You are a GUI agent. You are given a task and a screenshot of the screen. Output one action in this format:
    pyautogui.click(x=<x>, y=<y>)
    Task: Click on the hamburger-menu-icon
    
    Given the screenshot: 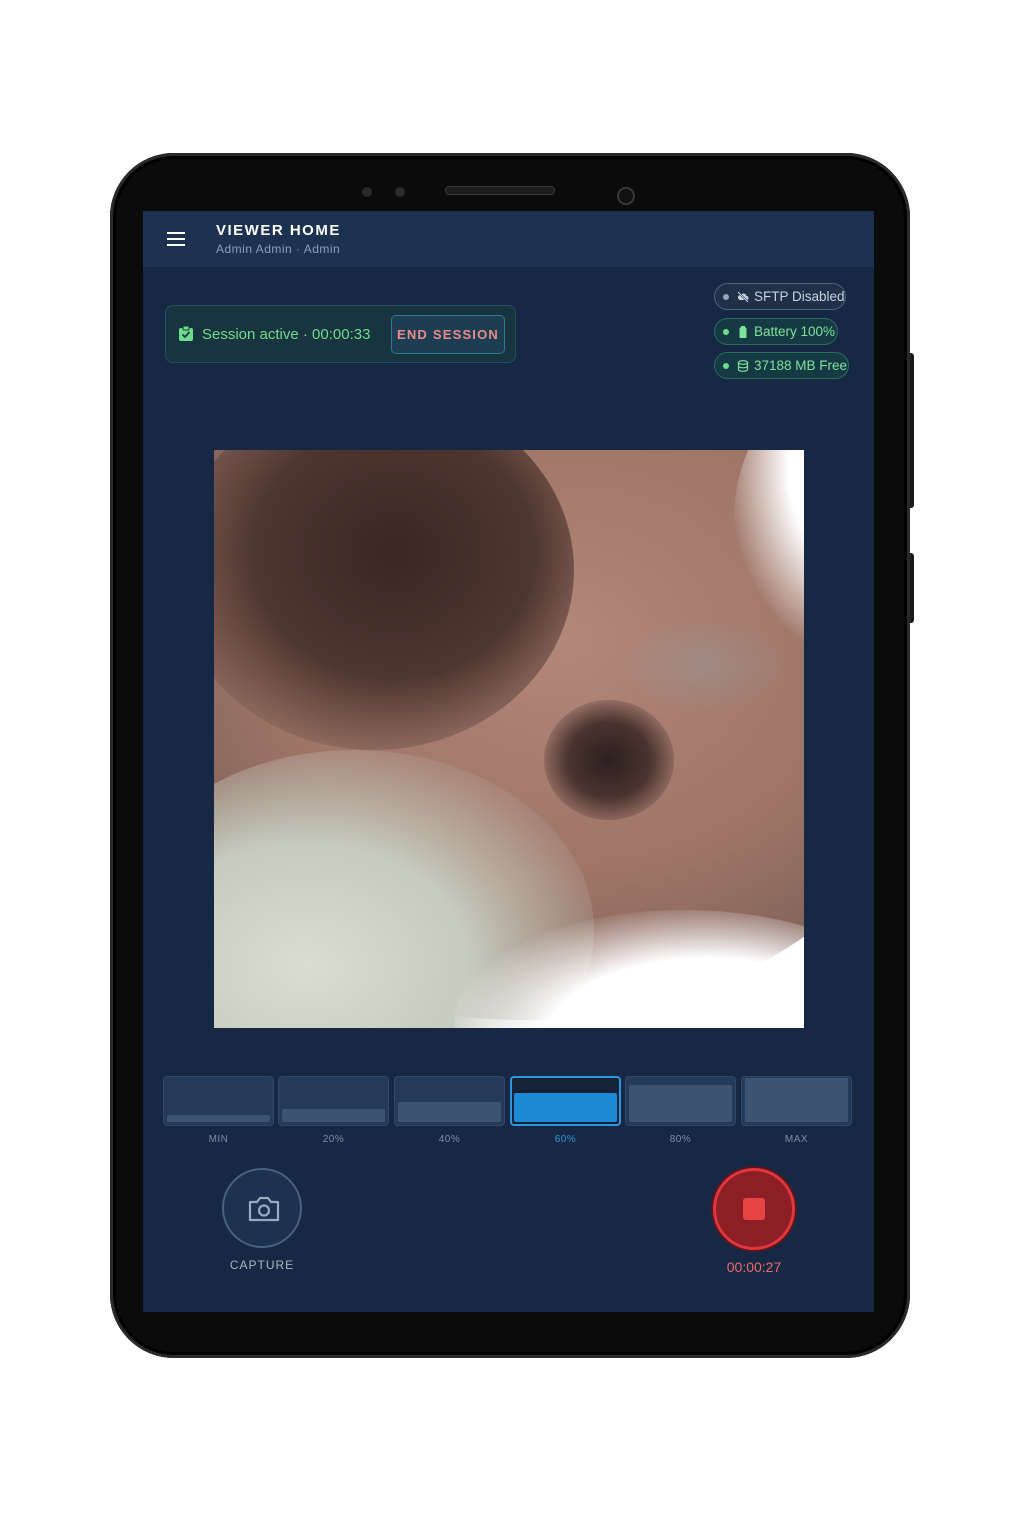 What is the action you would take?
    pyautogui.click(x=176, y=239)
    